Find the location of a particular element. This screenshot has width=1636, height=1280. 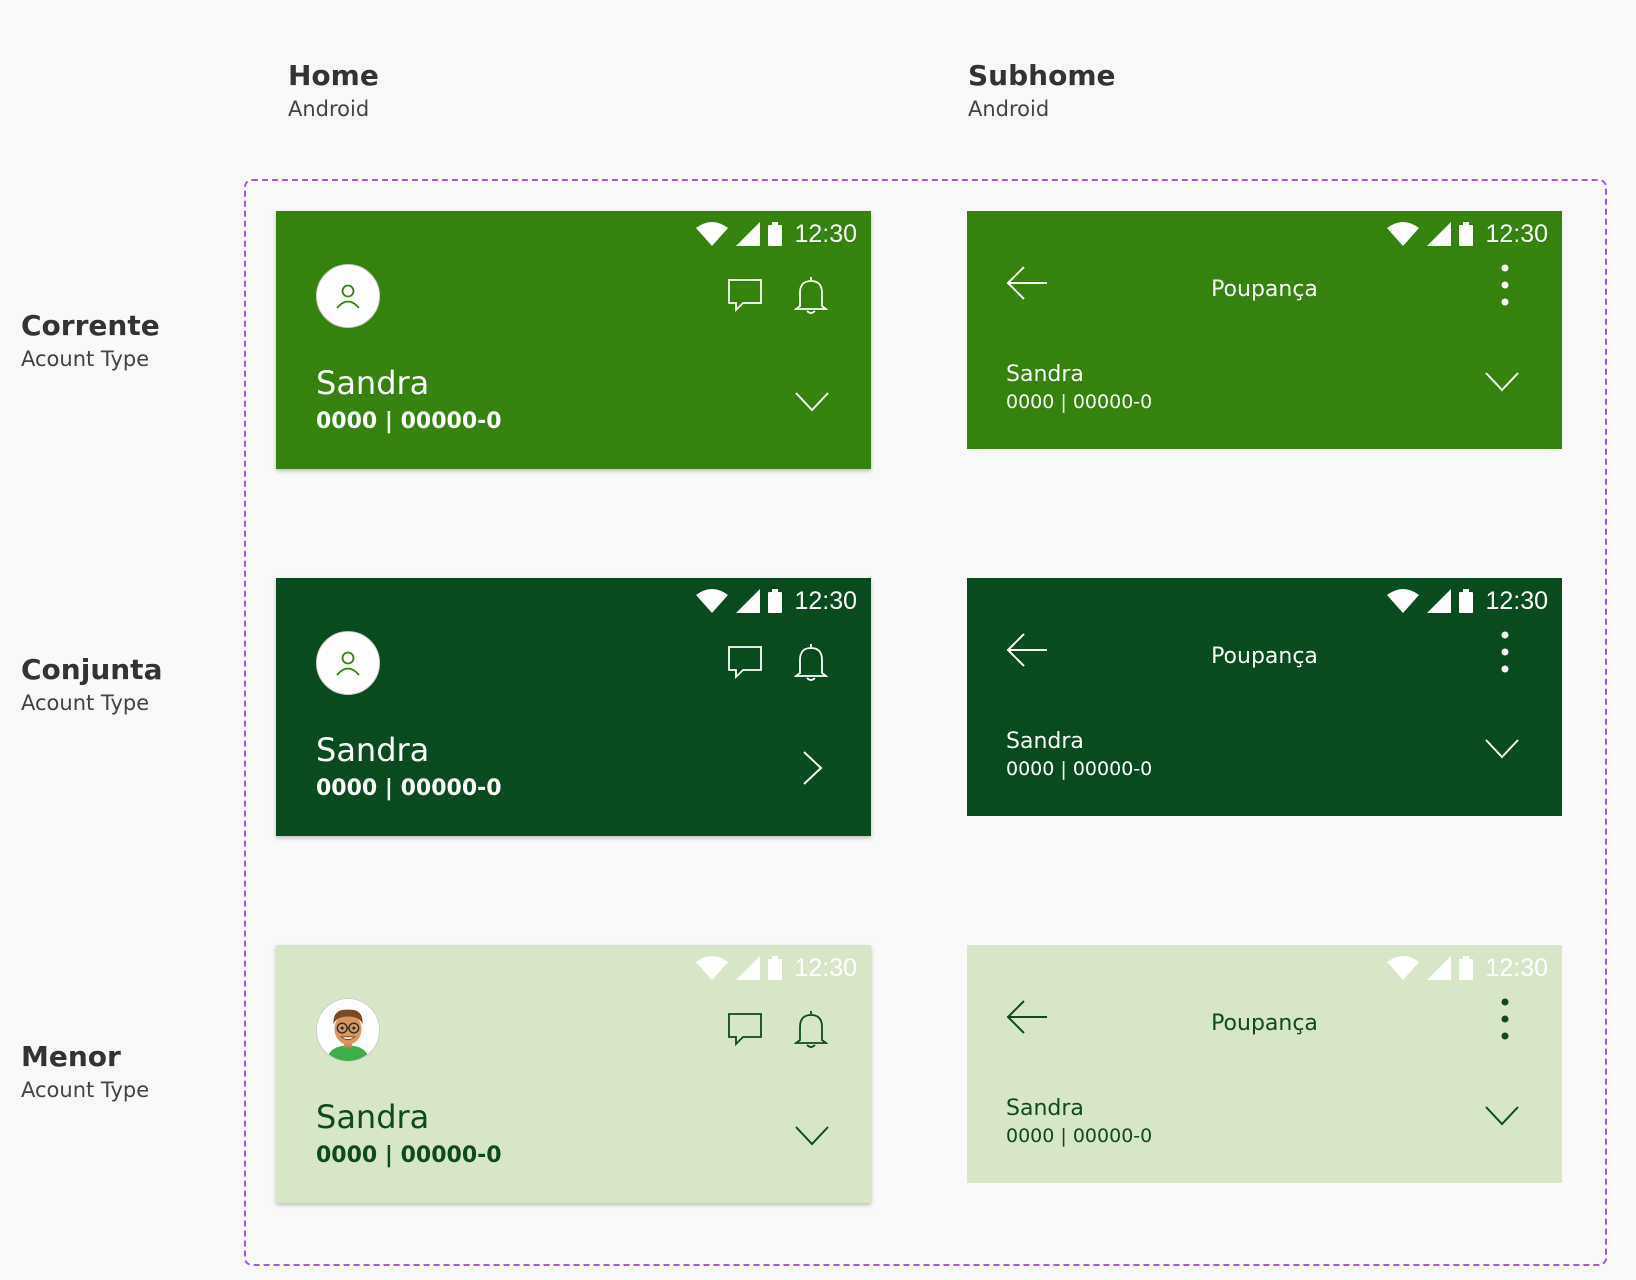

row-label-menor: Menor Acount Type is located at coordinates (85, 1072).